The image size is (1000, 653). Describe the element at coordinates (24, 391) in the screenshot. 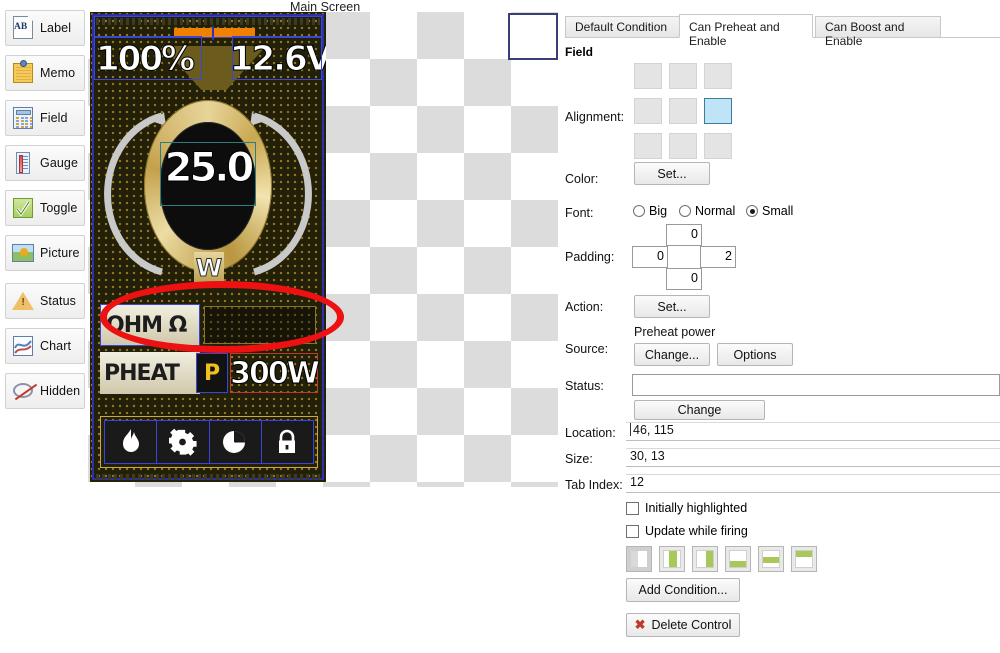

I see `hidden-icon` at that location.